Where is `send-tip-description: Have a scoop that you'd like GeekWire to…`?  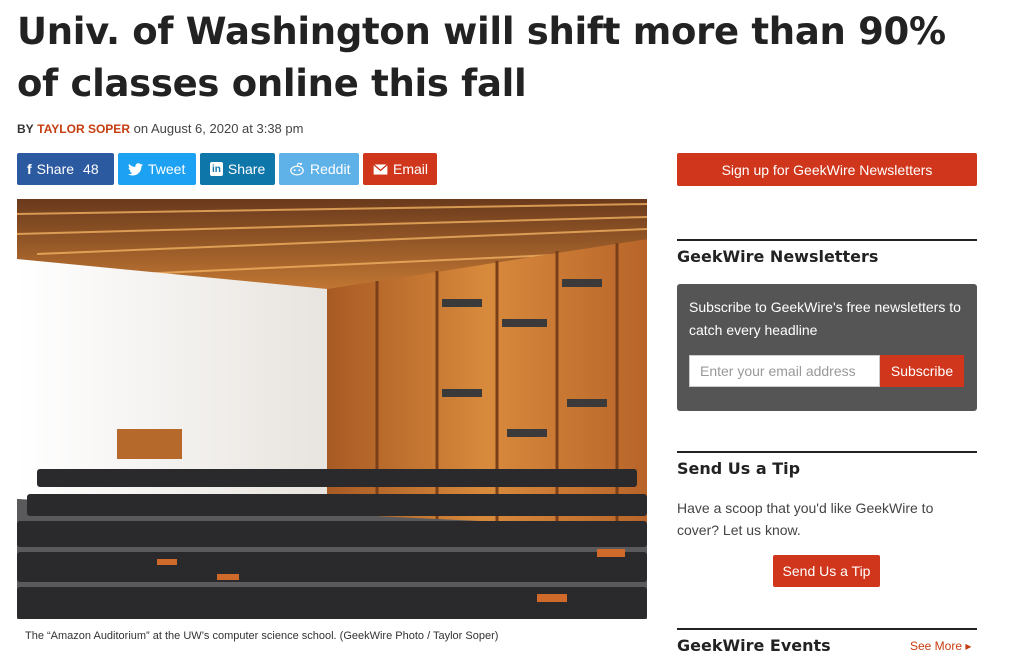
send-tip-description: Have a scoop that you'd like GeekWire to… is located at coordinates (805, 519).